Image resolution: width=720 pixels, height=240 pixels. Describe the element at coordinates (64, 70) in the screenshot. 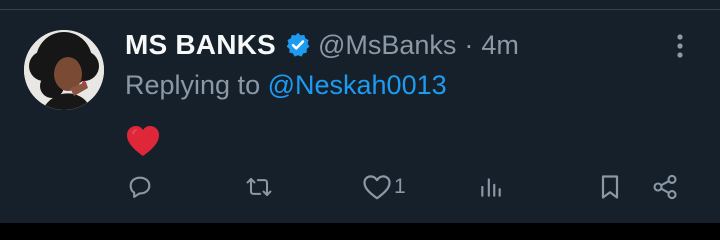

I see `avatar` at that location.